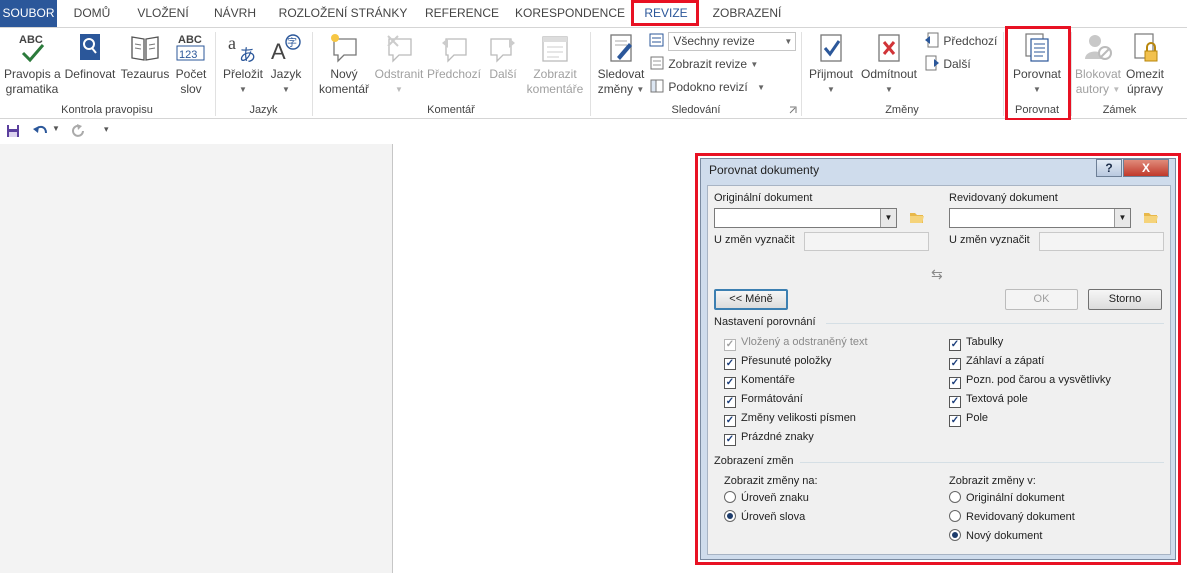 Image resolution: width=1187 pixels, height=573 pixels. What do you see at coordinates (145, 74) in the screenshot?
I see `thesaurus-label: Tezaurus` at bounding box center [145, 74].